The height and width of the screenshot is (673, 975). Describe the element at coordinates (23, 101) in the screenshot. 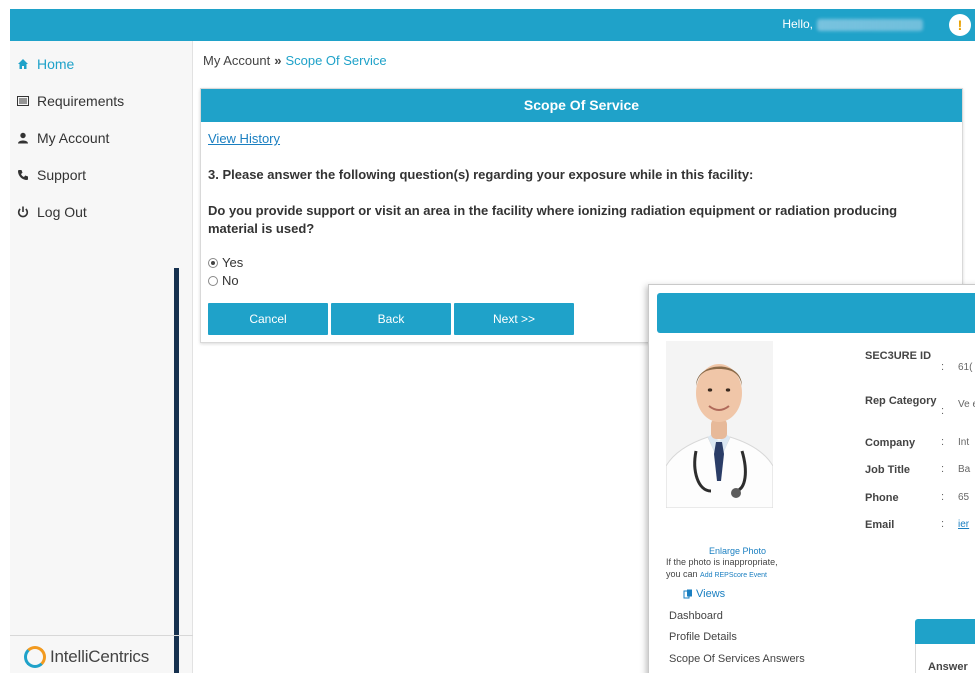

I see `list-icon` at that location.